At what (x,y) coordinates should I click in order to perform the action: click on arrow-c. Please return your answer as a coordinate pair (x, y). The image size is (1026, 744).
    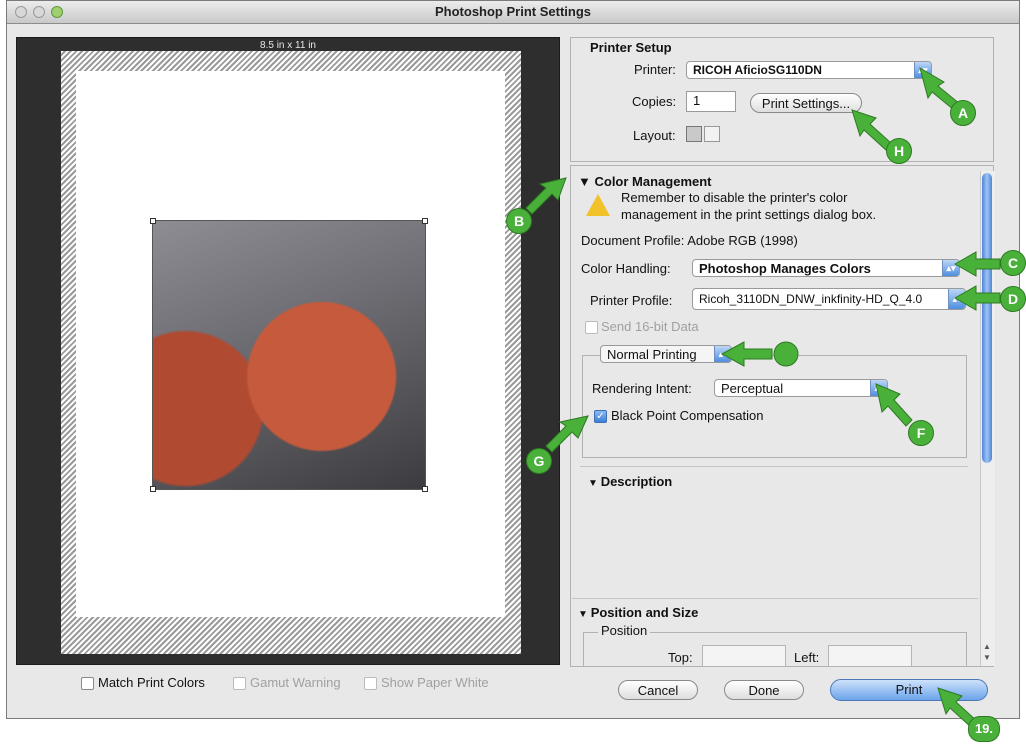
    Looking at the image, I should click on (977, 264).